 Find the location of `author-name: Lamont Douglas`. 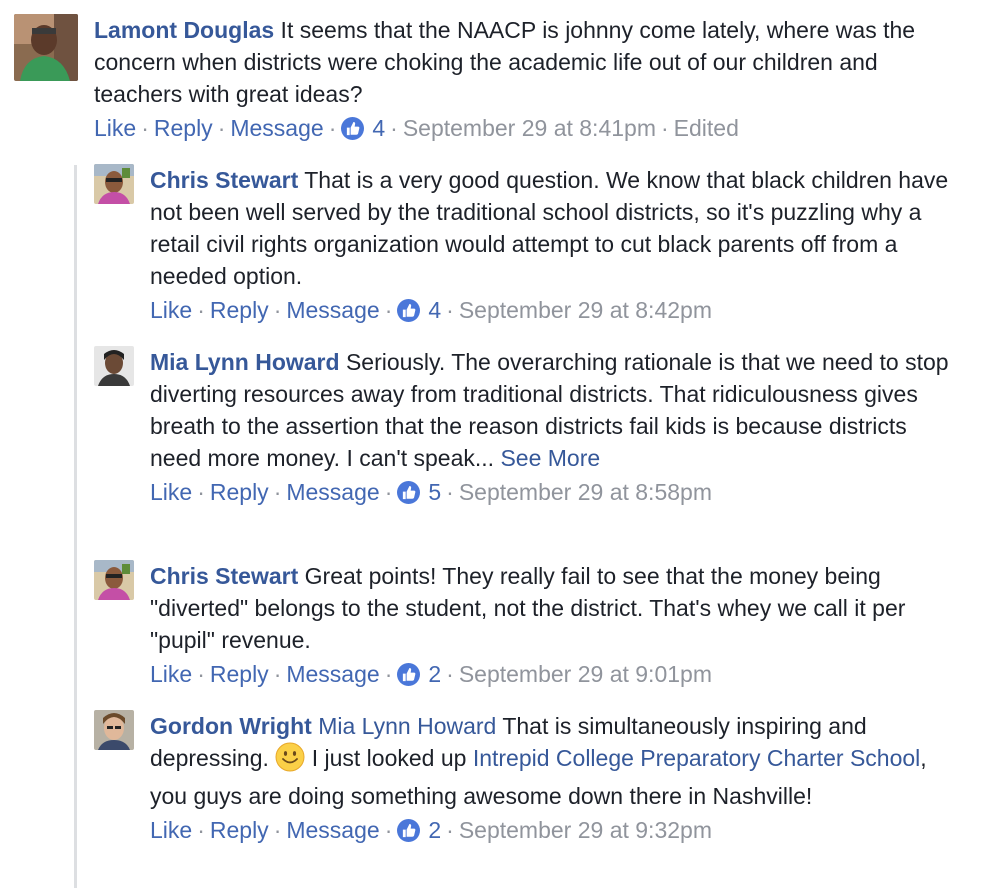

author-name: Lamont Douglas is located at coordinates (184, 30).